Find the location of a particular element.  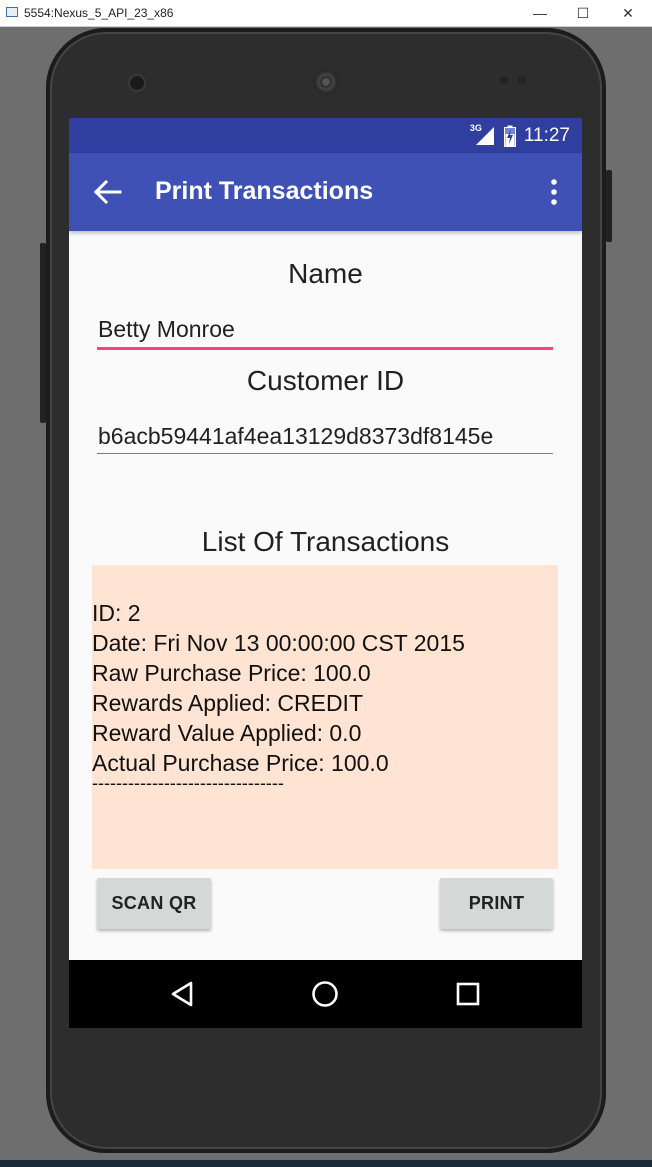

recents-square-icon is located at coordinates (468, 994).